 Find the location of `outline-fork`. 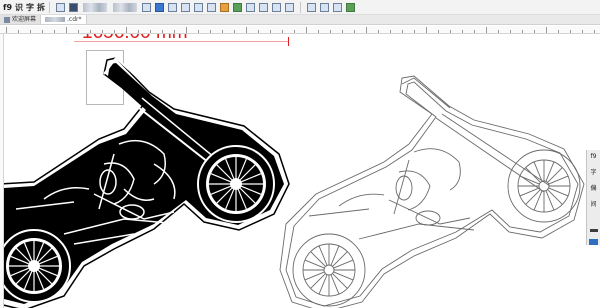

outline-fork is located at coordinates (493, 153).